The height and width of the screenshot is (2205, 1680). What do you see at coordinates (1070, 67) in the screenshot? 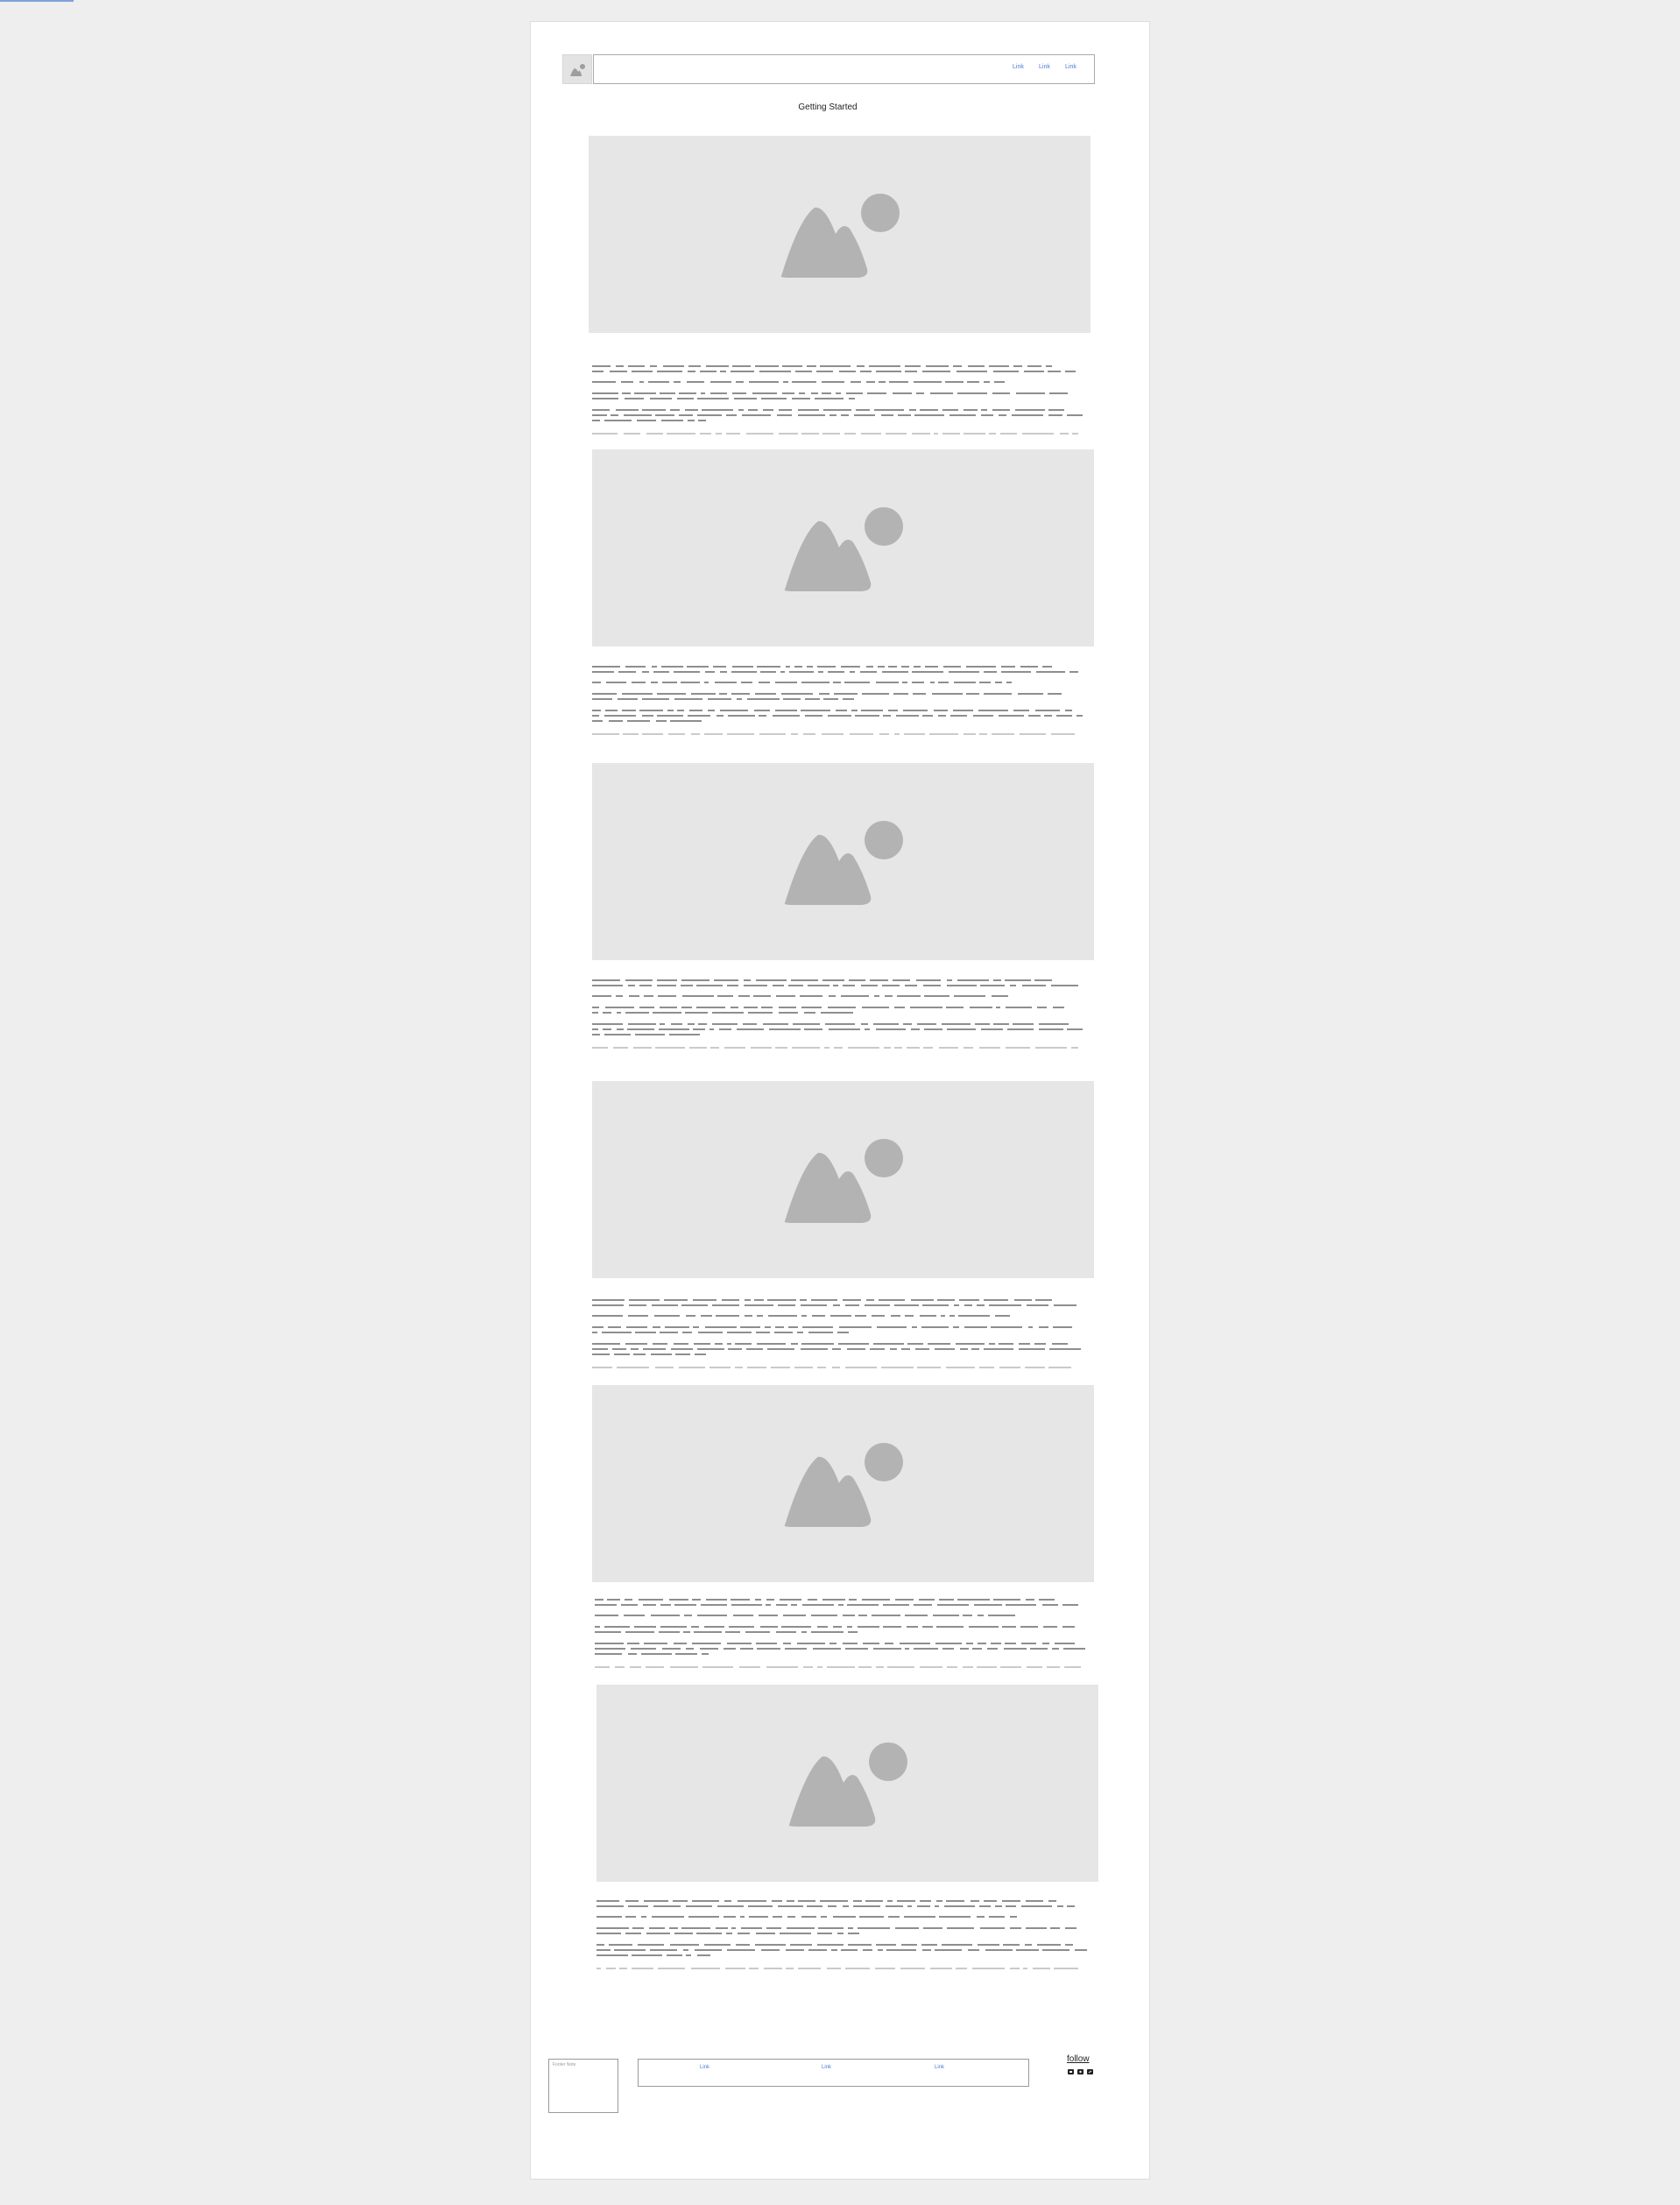
I see `nav-link-3: Link` at bounding box center [1070, 67].